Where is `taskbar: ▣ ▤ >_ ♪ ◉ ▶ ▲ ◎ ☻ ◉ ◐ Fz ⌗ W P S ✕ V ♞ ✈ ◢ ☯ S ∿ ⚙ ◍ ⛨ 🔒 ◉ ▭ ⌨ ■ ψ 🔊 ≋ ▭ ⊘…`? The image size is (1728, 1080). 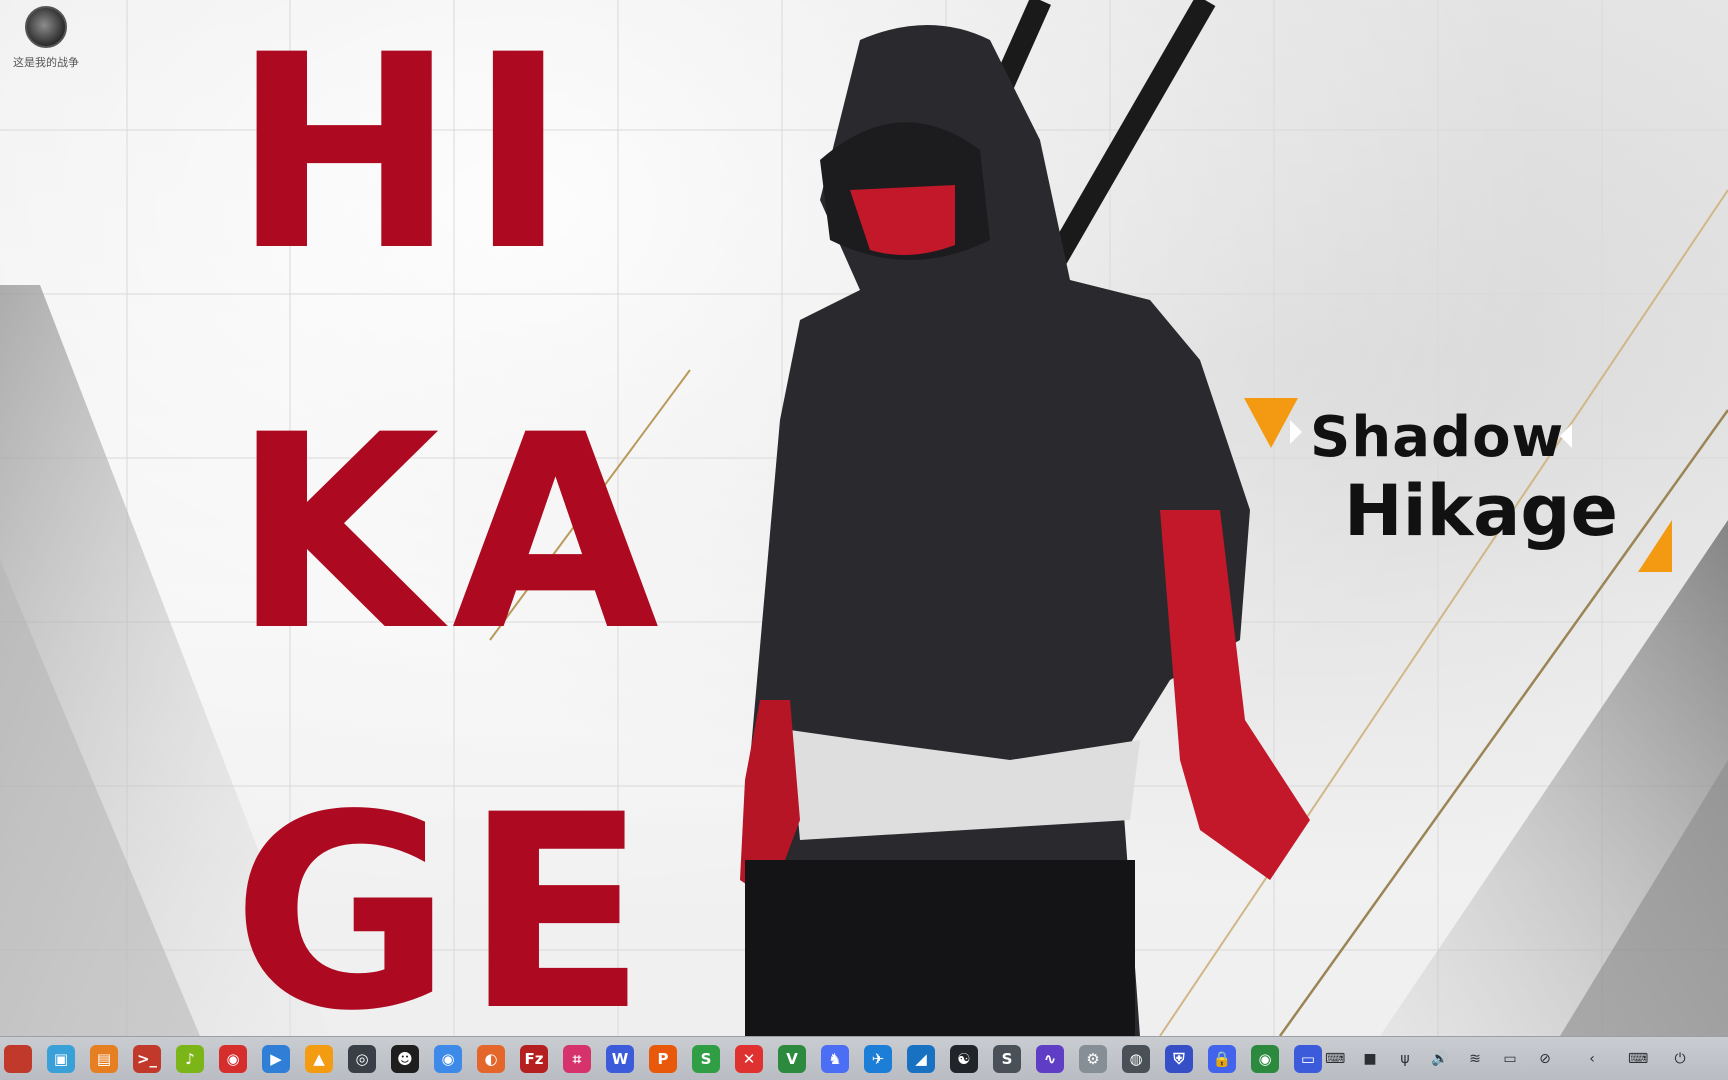 taskbar: ▣ ▤ >_ ♪ ◉ ▶ ▲ ◎ ☻ ◉ ◐ Fz ⌗ W P S ✕ V ♞ ✈ ◢ ☯ S ∿ ⚙ ◍ ⛨ 🔒 ◉ ▭ ⌨ ■ ψ 🔊 ≋ ▭ ⊘… is located at coordinates (864, 1058).